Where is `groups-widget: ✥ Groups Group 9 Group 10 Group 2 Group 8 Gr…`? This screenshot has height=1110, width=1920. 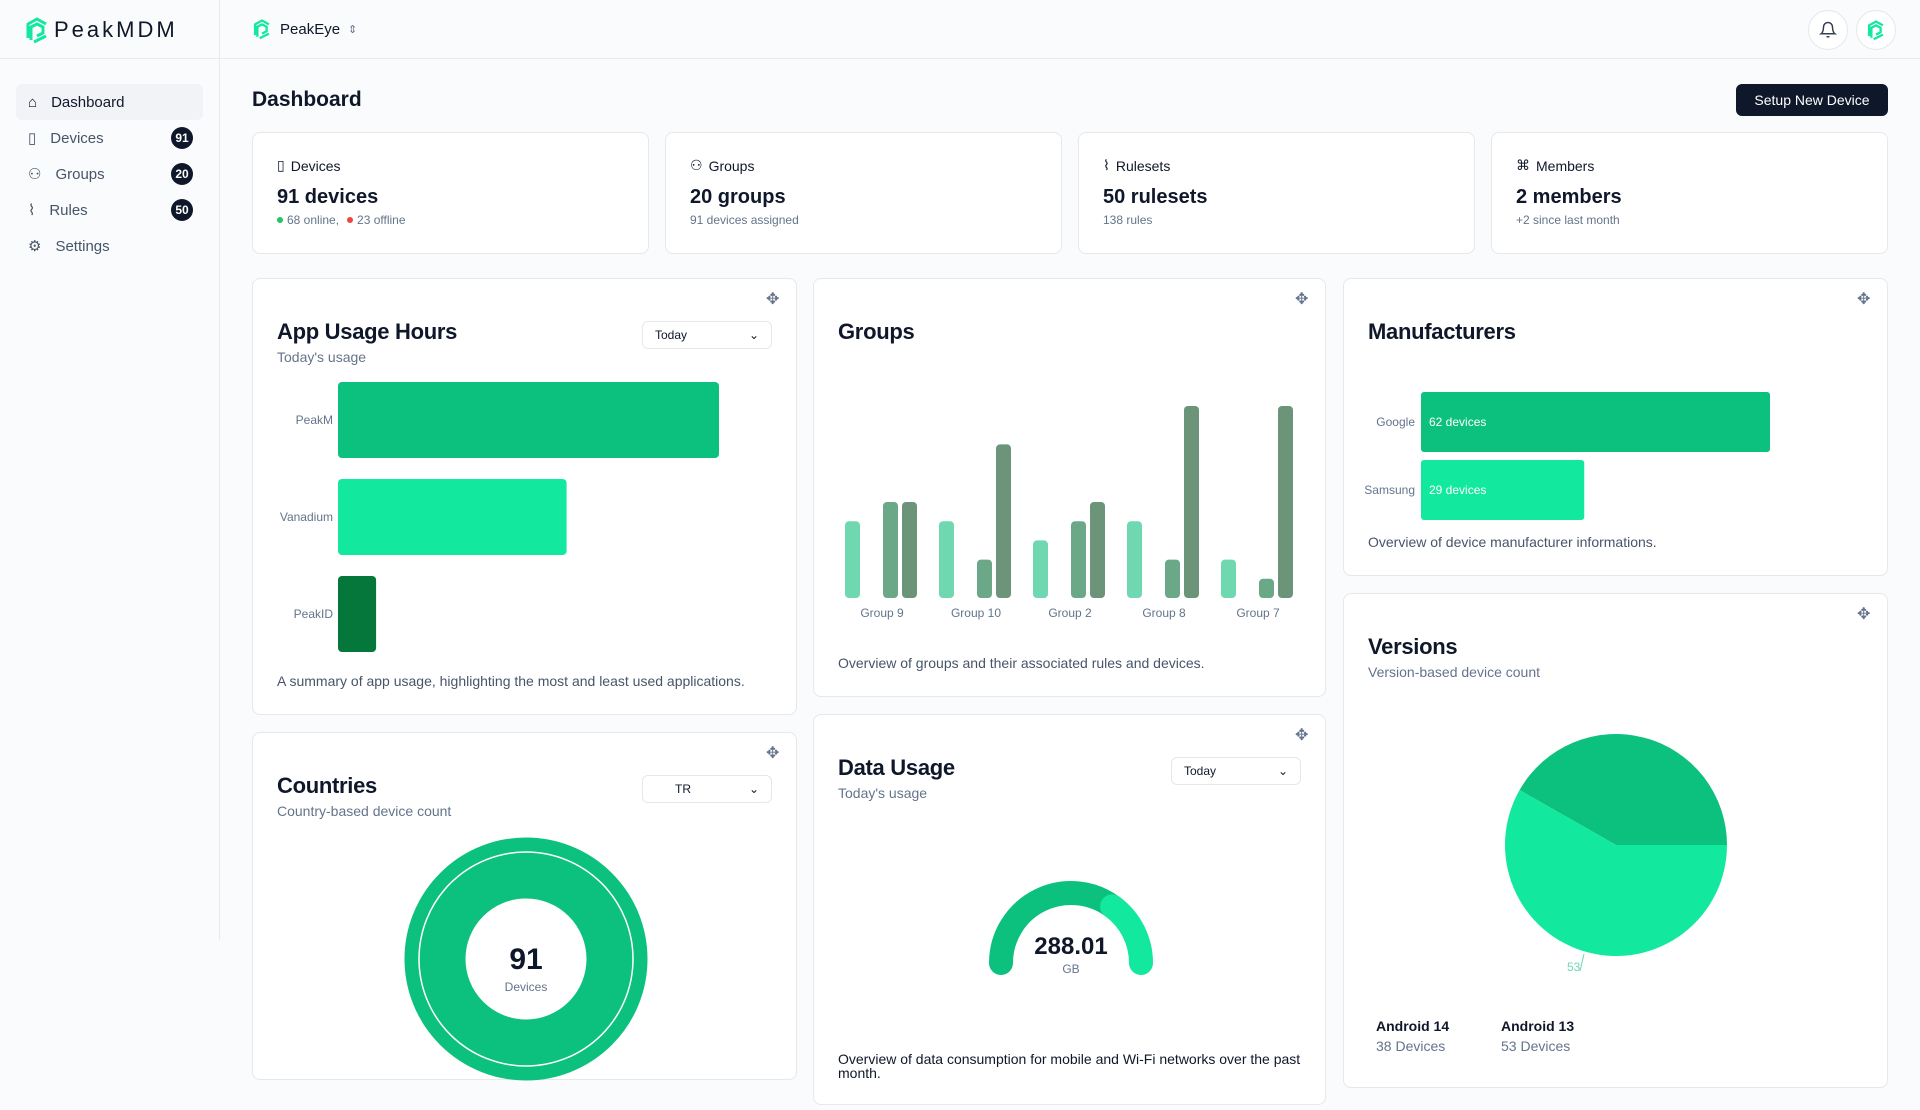
groups-widget: ✥ Groups Group 9 Group 10 Group 2 Group 8 Gr… is located at coordinates (1069, 487).